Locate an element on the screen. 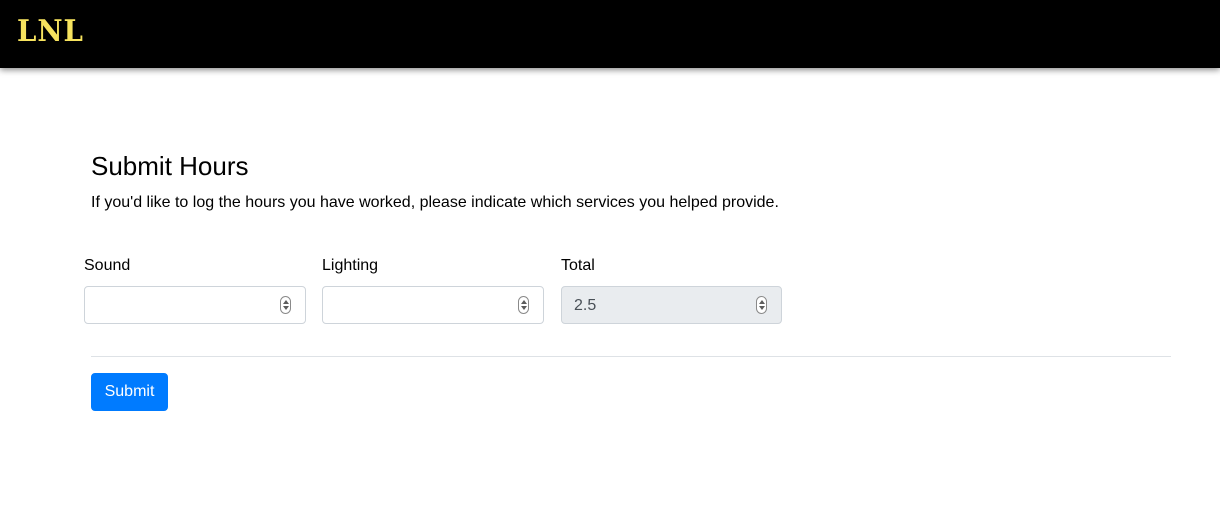 This screenshot has height=514, width=1220. total-spinner-icon is located at coordinates (761, 305).